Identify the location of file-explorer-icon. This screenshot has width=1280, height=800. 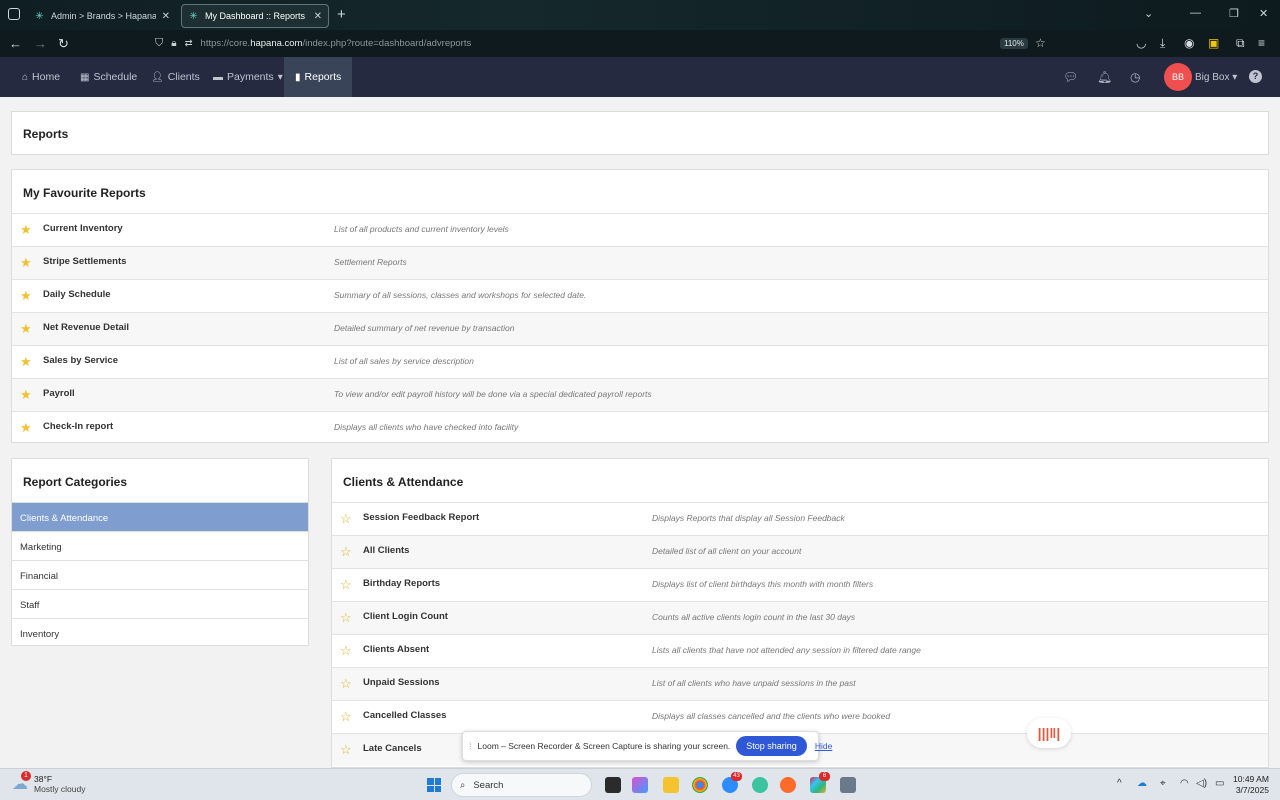
(671, 785).